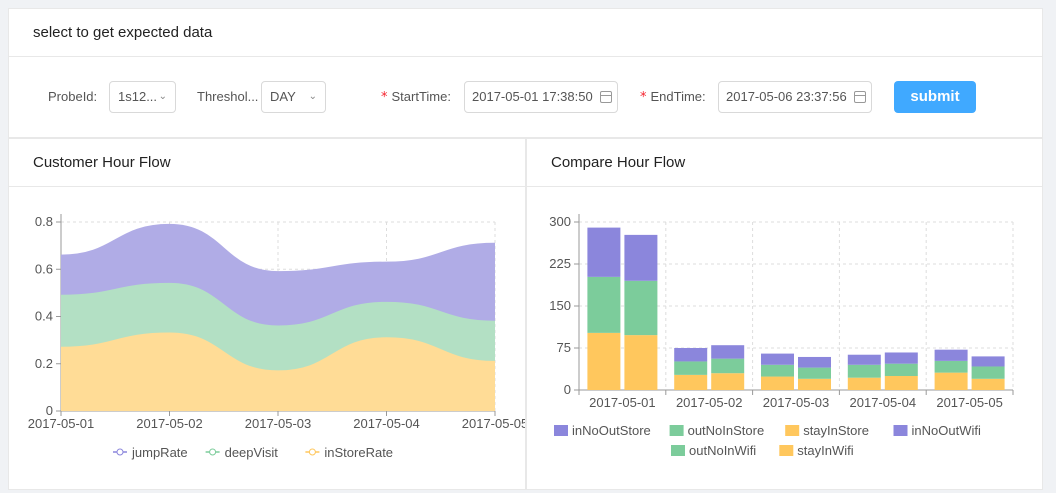  Describe the element at coordinates (44, 316) in the screenshot. I see `y-tick-label: 0.4` at that location.